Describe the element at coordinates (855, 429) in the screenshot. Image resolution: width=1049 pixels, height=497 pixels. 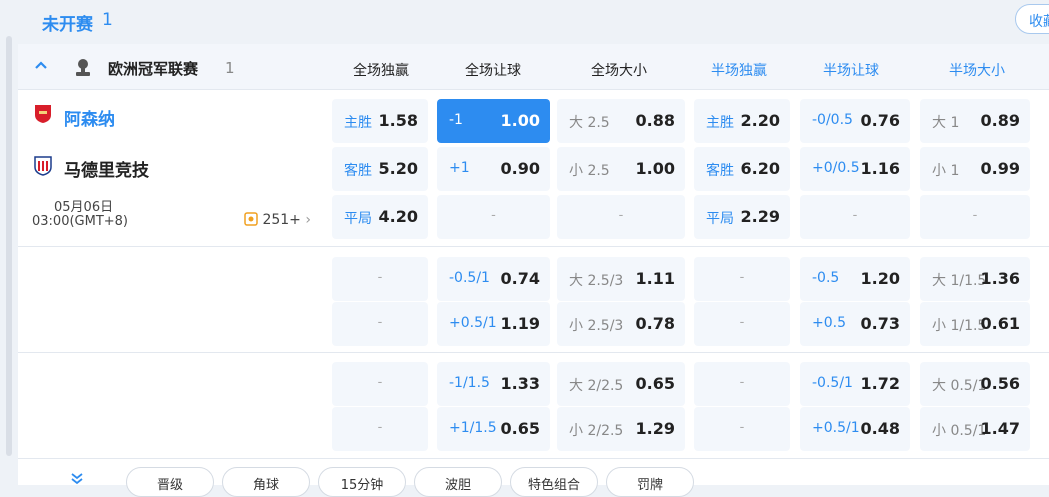
I see `odds-cell-half-handicap: +0.5/1 0.48` at that location.